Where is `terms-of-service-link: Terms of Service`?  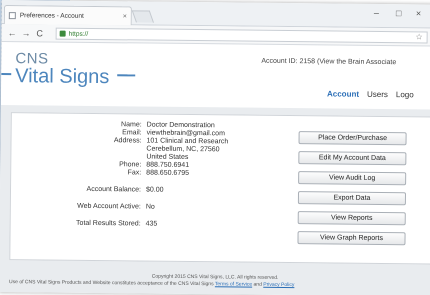 terms-of-service-link: Terms of Service is located at coordinates (233, 284).